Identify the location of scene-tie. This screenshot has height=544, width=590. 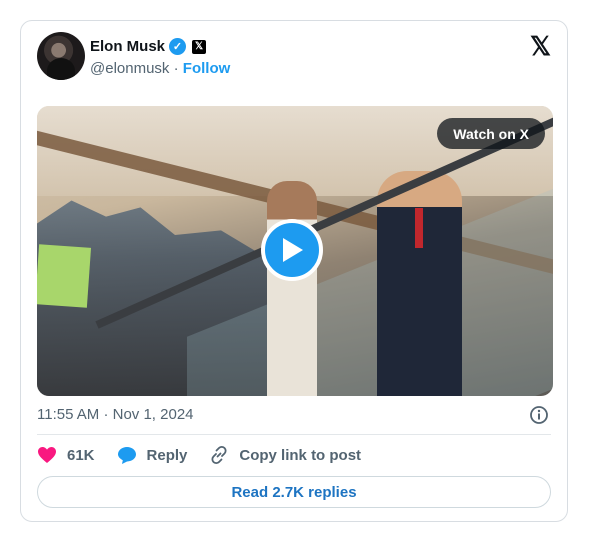
(419, 228).